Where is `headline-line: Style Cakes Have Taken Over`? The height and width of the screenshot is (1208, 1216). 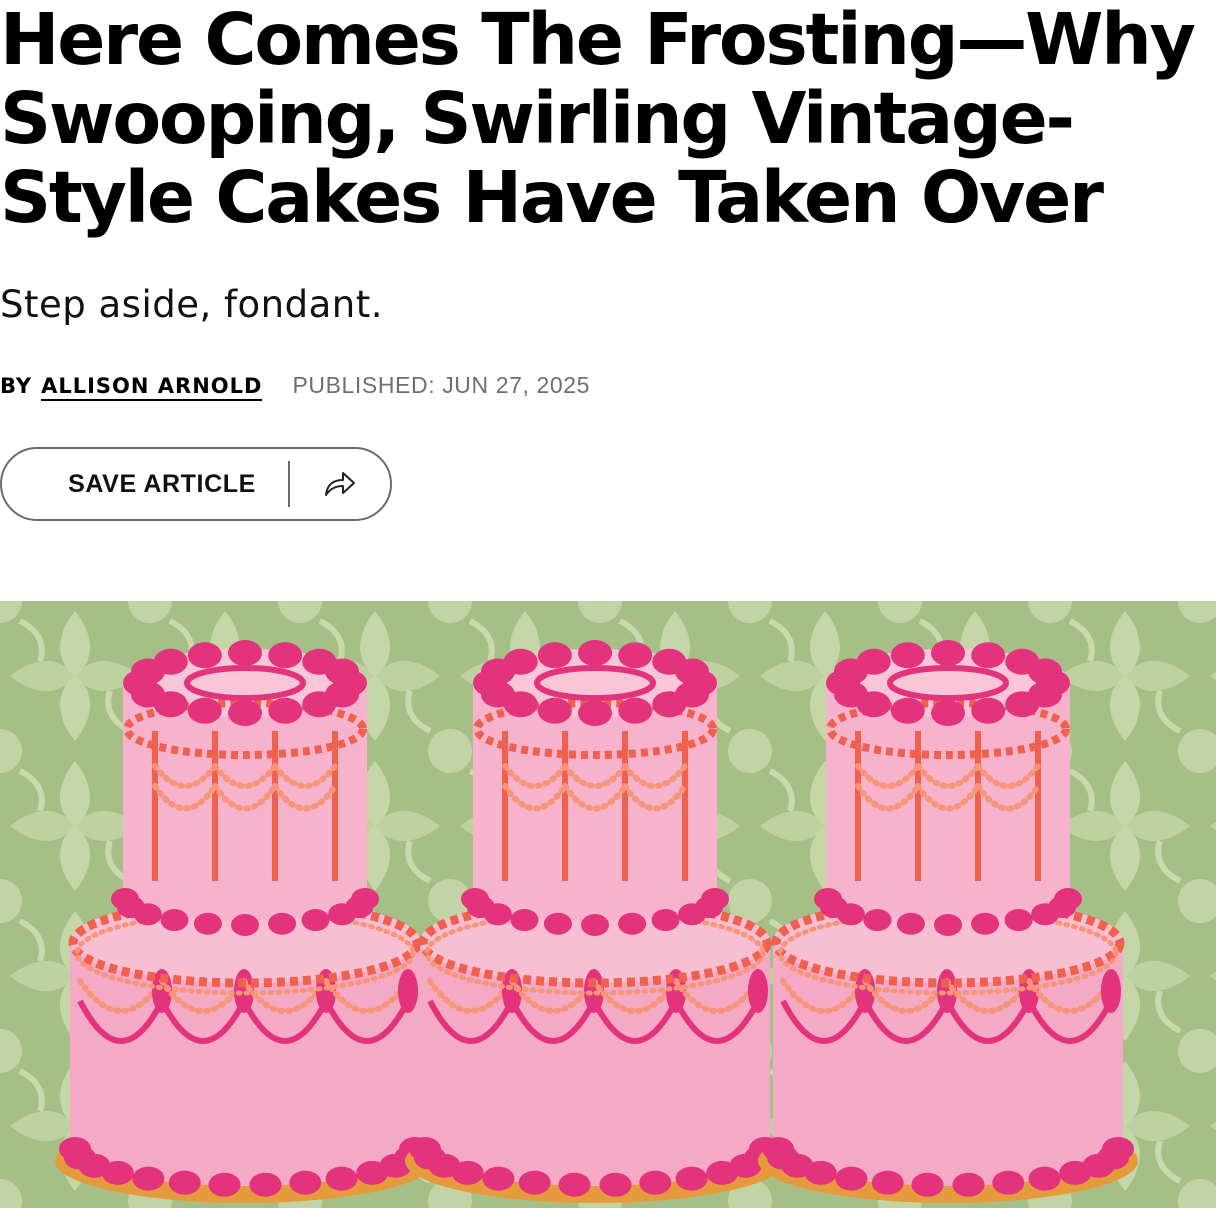 headline-line: Style Cakes Have Taken Over is located at coordinates (552, 197).